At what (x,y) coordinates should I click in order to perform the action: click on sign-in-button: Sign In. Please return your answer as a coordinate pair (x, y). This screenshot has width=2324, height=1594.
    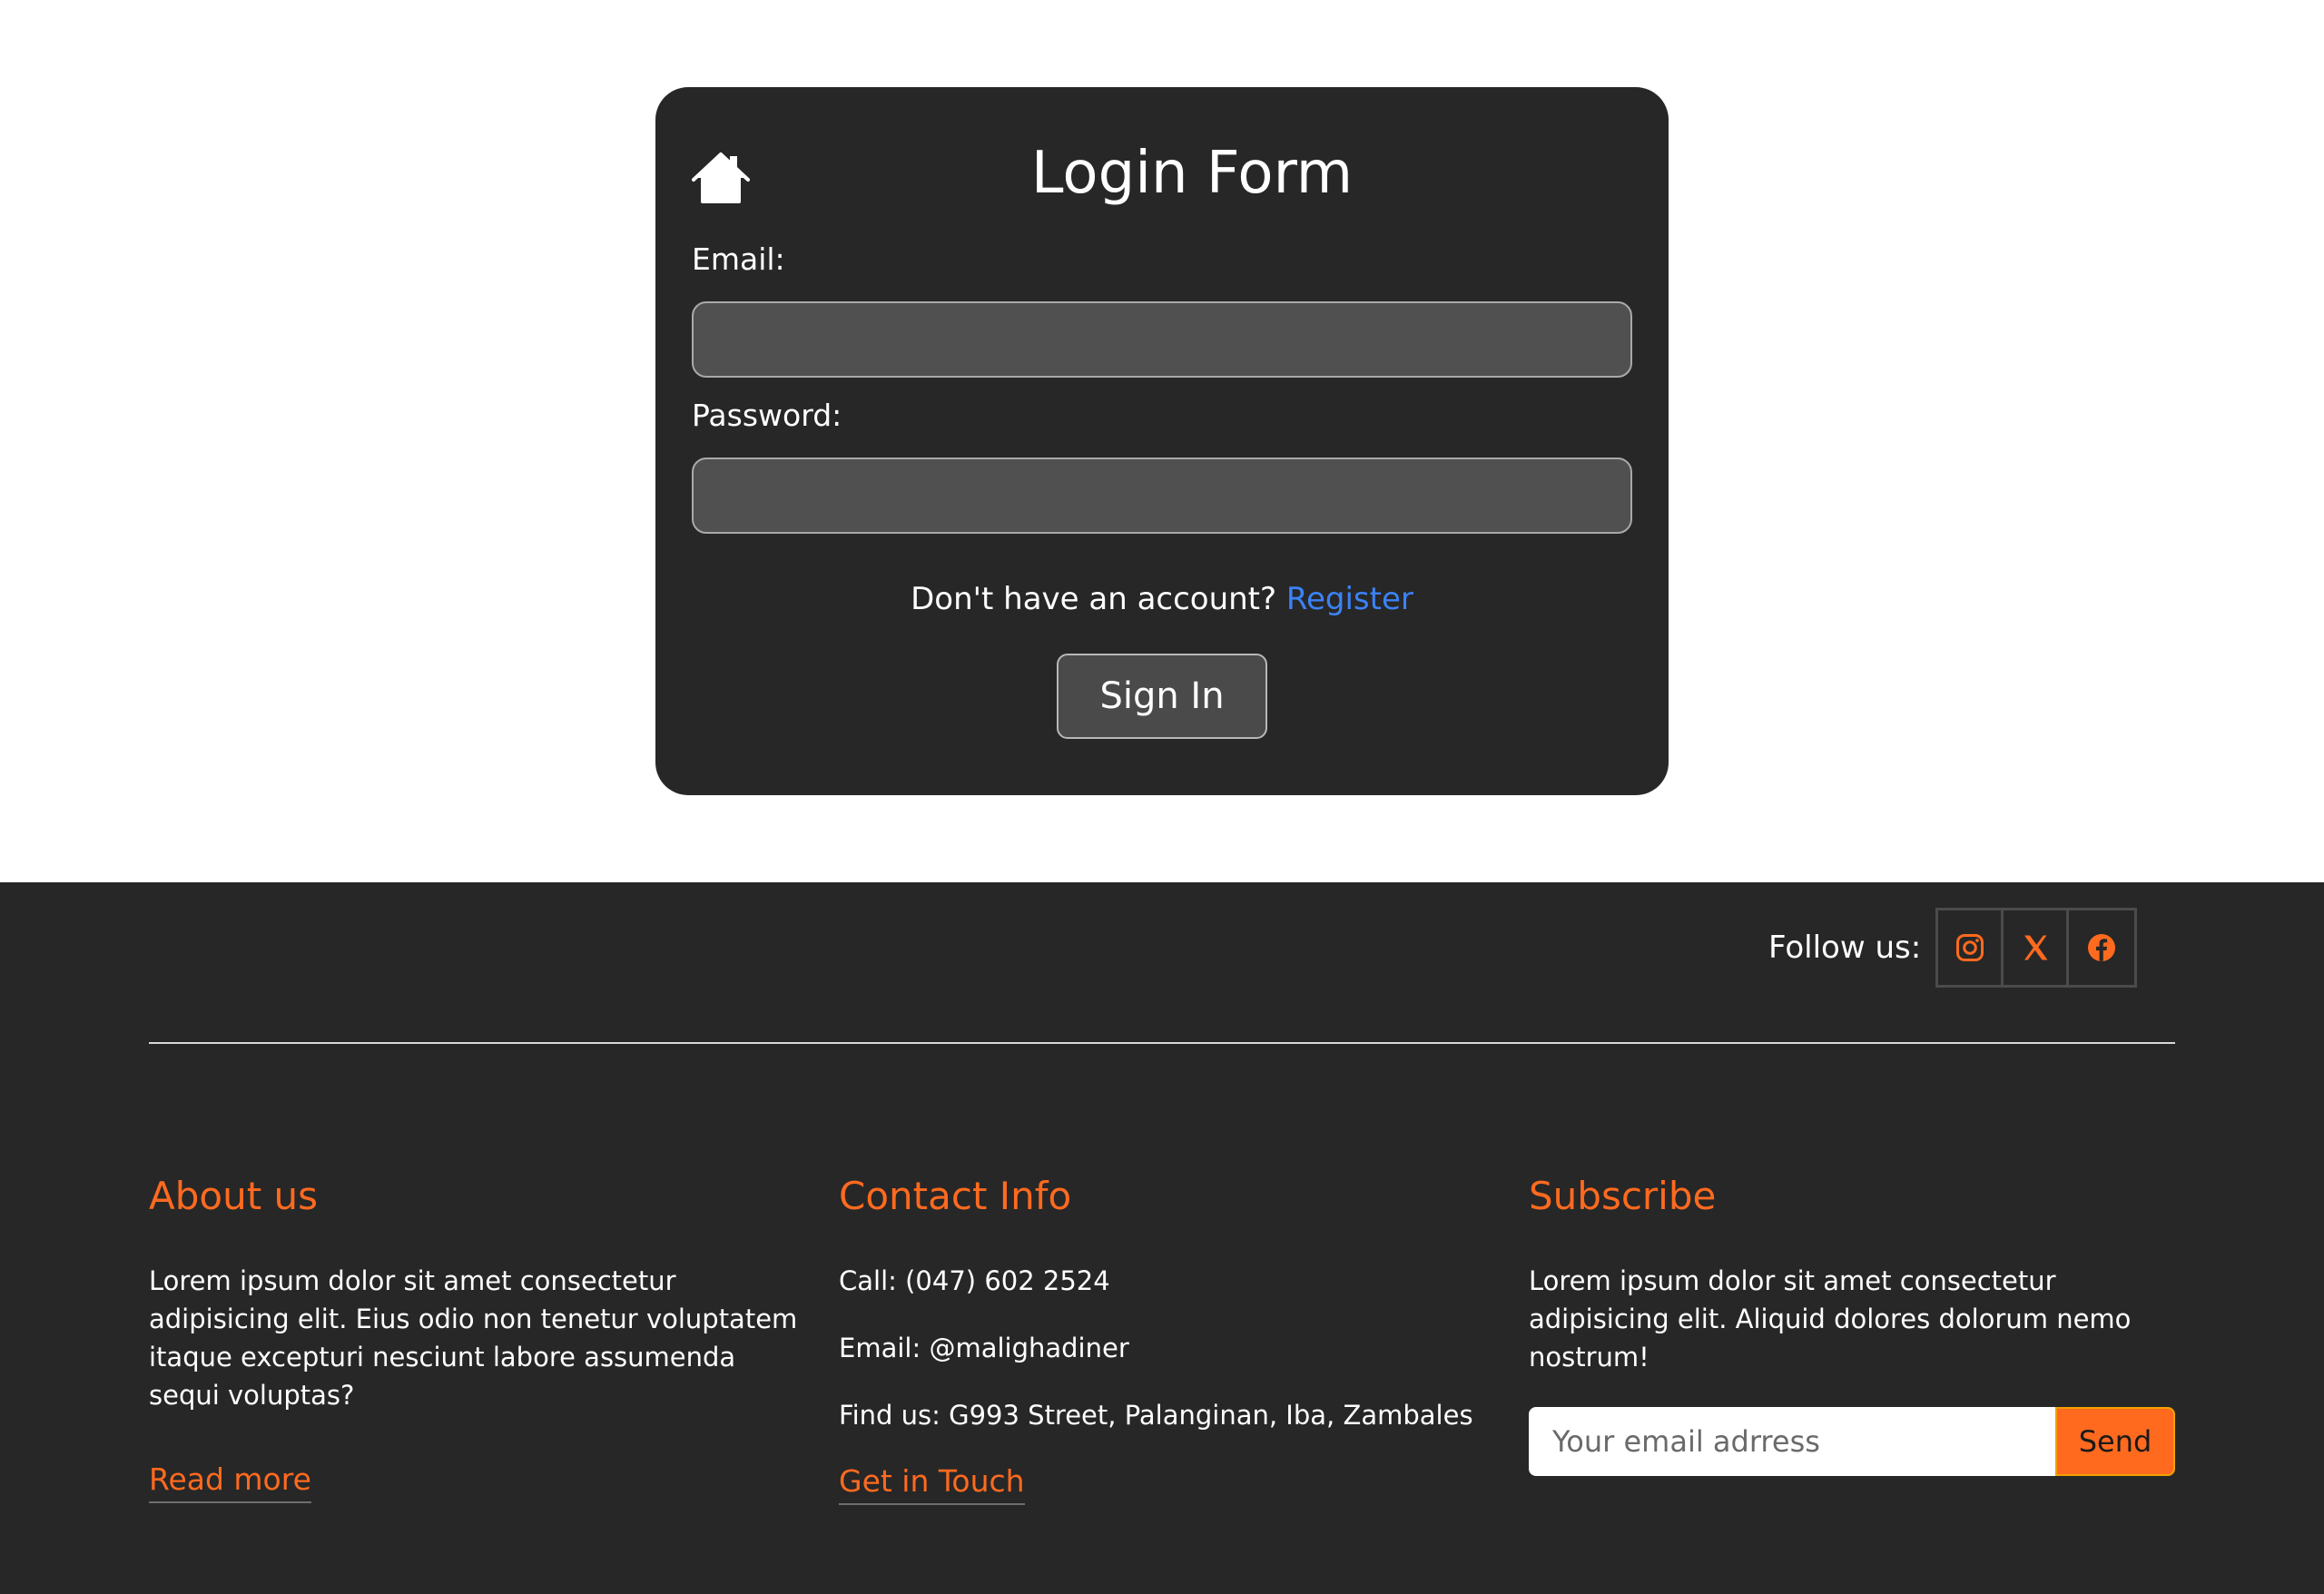
    Looking at the image, I should click on (1162, 697).